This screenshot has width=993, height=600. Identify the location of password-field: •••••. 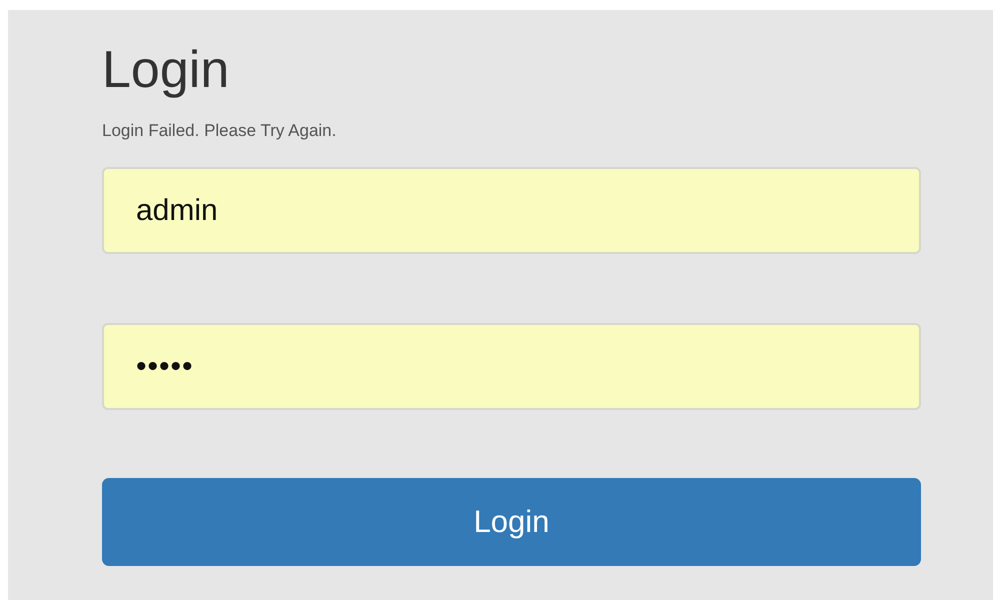
(511, 366).